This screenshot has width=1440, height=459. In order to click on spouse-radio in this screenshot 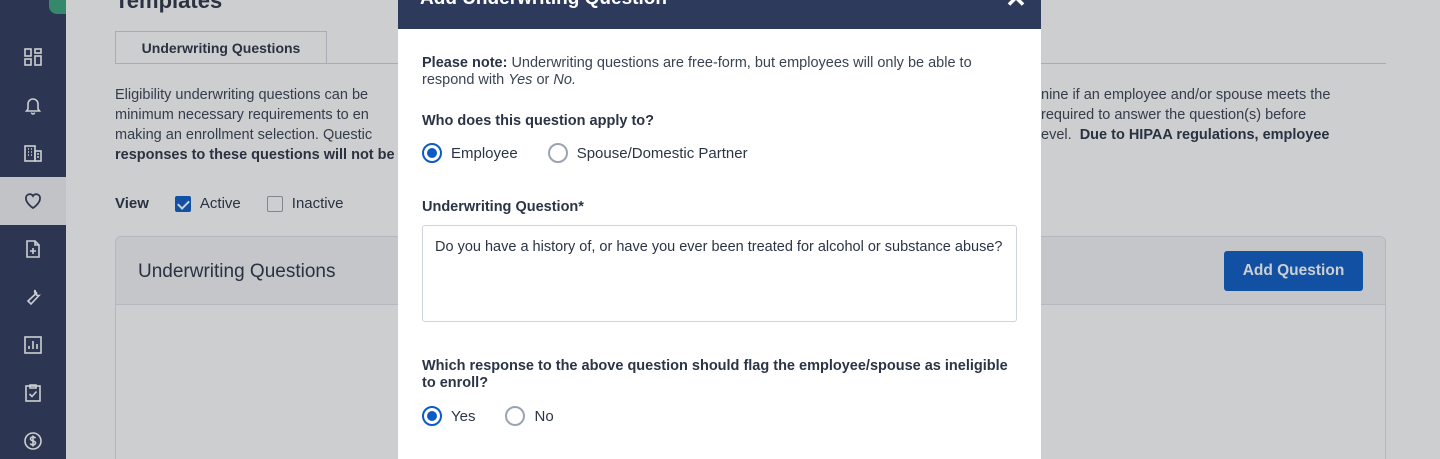, I will do `click(557, 153)`.